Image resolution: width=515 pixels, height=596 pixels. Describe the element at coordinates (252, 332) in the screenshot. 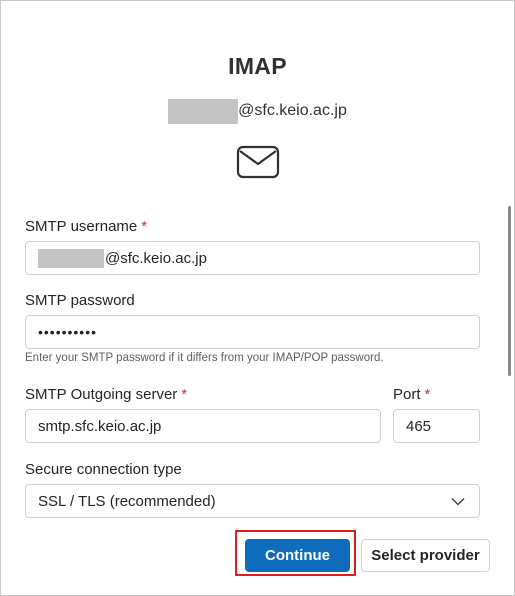

I see `smtp-password-input: ••••••••••` at that location.